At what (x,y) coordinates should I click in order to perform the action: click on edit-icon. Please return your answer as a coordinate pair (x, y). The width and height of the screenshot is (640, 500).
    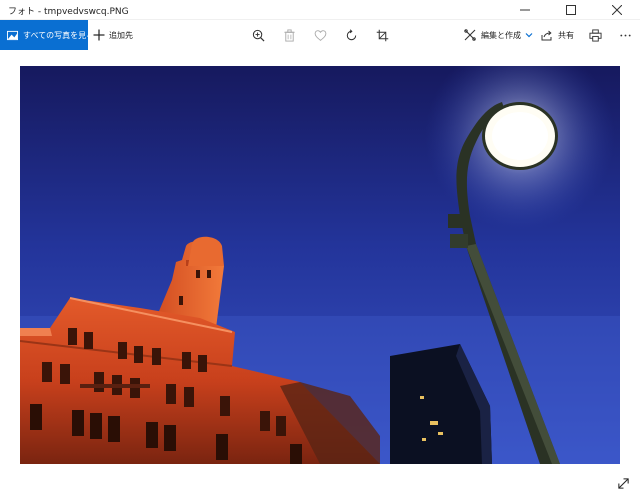
    Looking at the image, I should click on (470, 35).